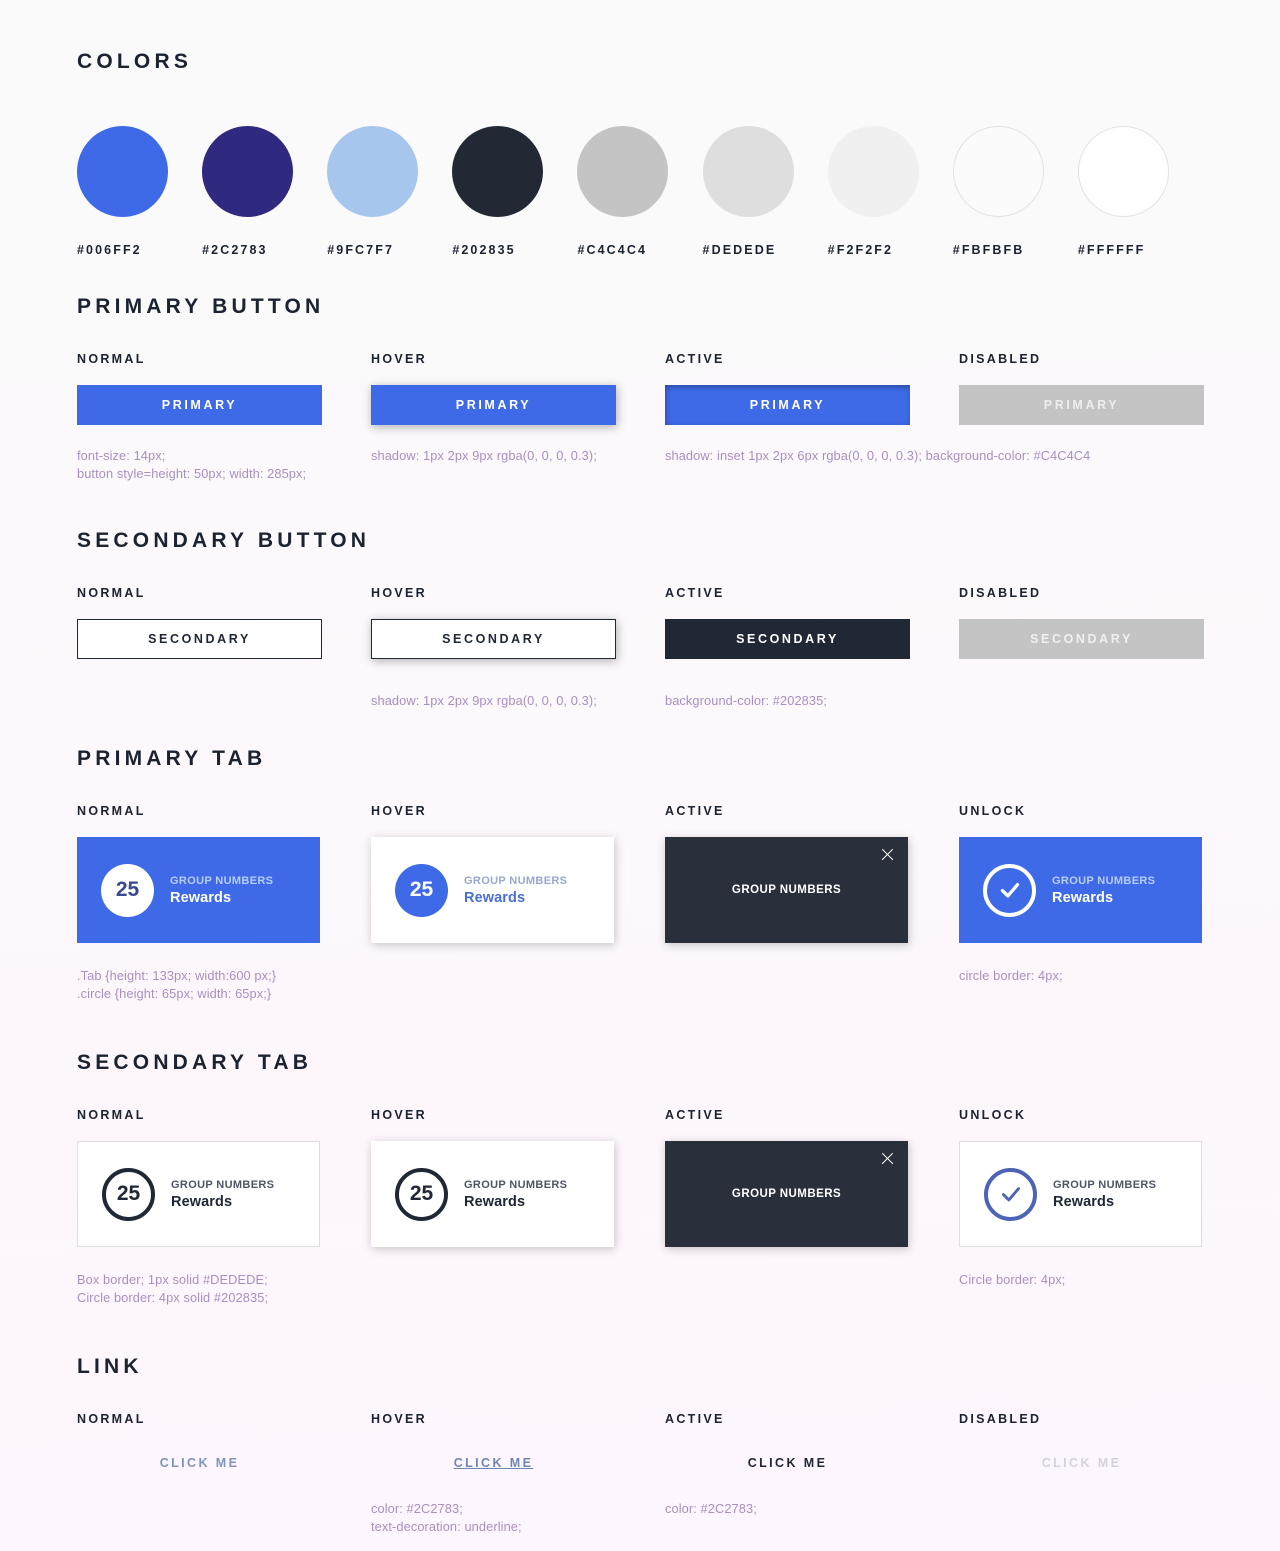  I want to click on color-hex-label: #FBFBFB, so click(988, 250).